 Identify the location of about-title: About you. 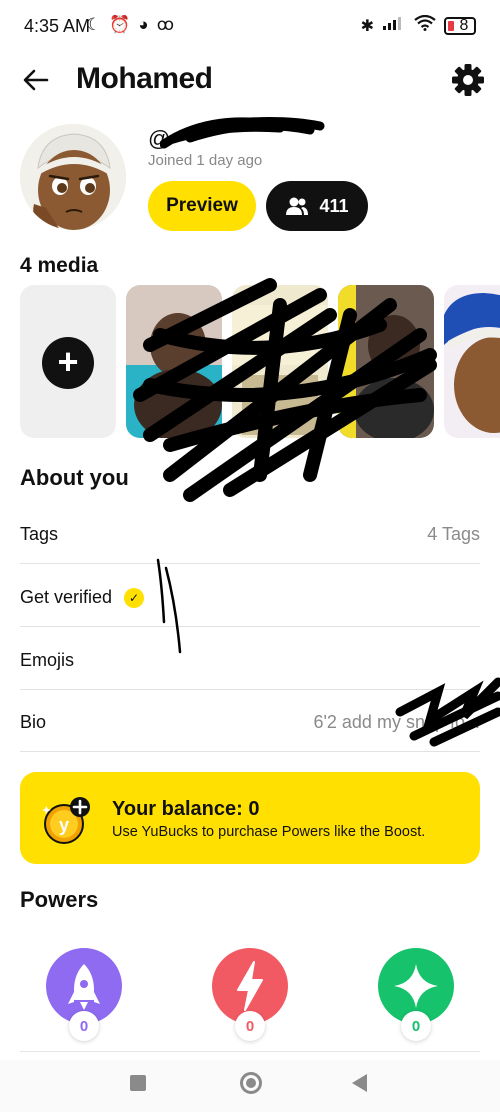
(74, 477).